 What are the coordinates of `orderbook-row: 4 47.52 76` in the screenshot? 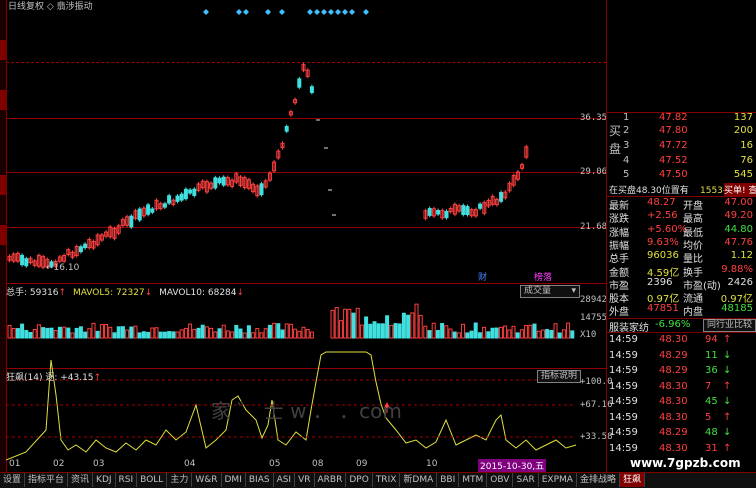 It's located at (681, 161).